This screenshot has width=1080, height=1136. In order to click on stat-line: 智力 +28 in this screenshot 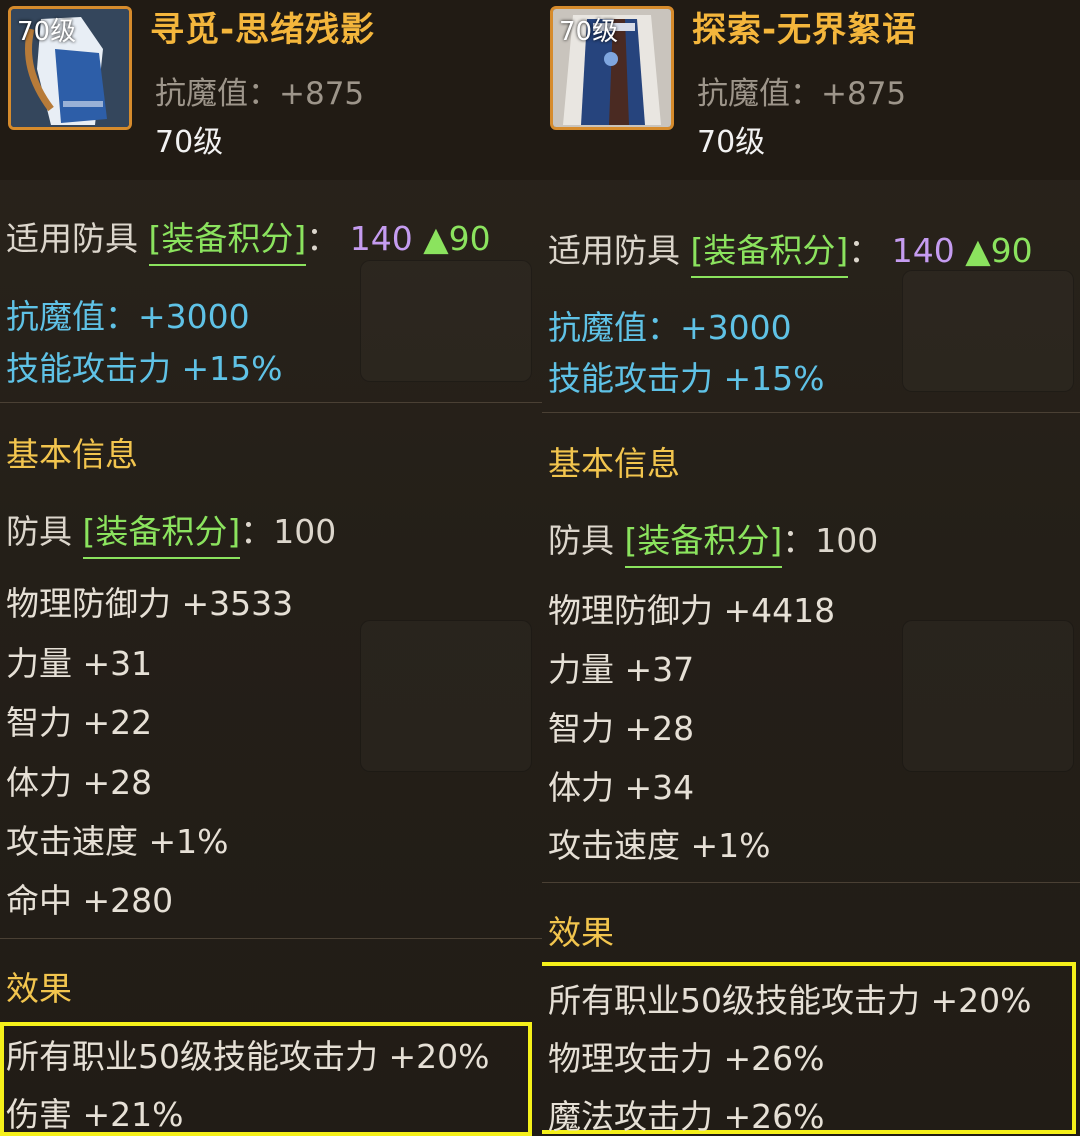, I will do `click(621, 728)`.